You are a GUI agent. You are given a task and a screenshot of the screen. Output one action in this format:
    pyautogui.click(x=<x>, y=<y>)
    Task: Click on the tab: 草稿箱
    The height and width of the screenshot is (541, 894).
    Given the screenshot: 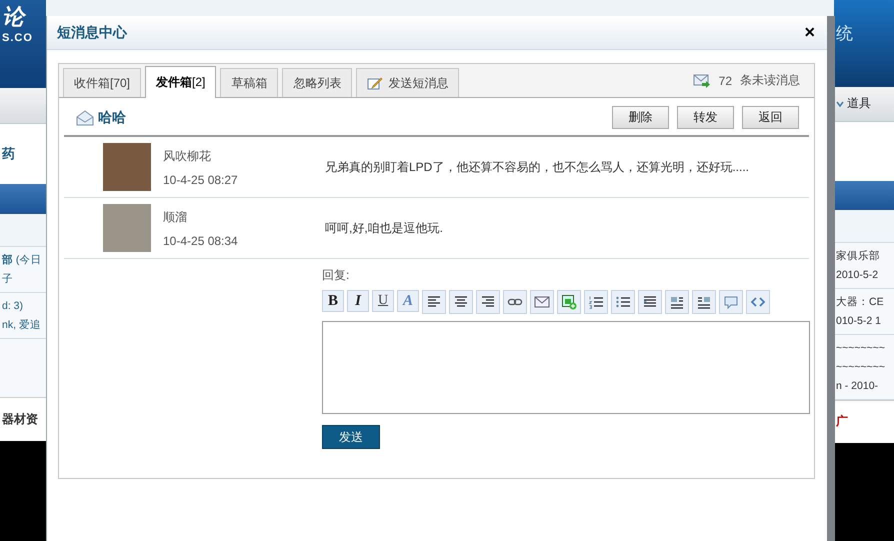 What is the action you would take?
    pyautogui.click(x=249, y=82)
    